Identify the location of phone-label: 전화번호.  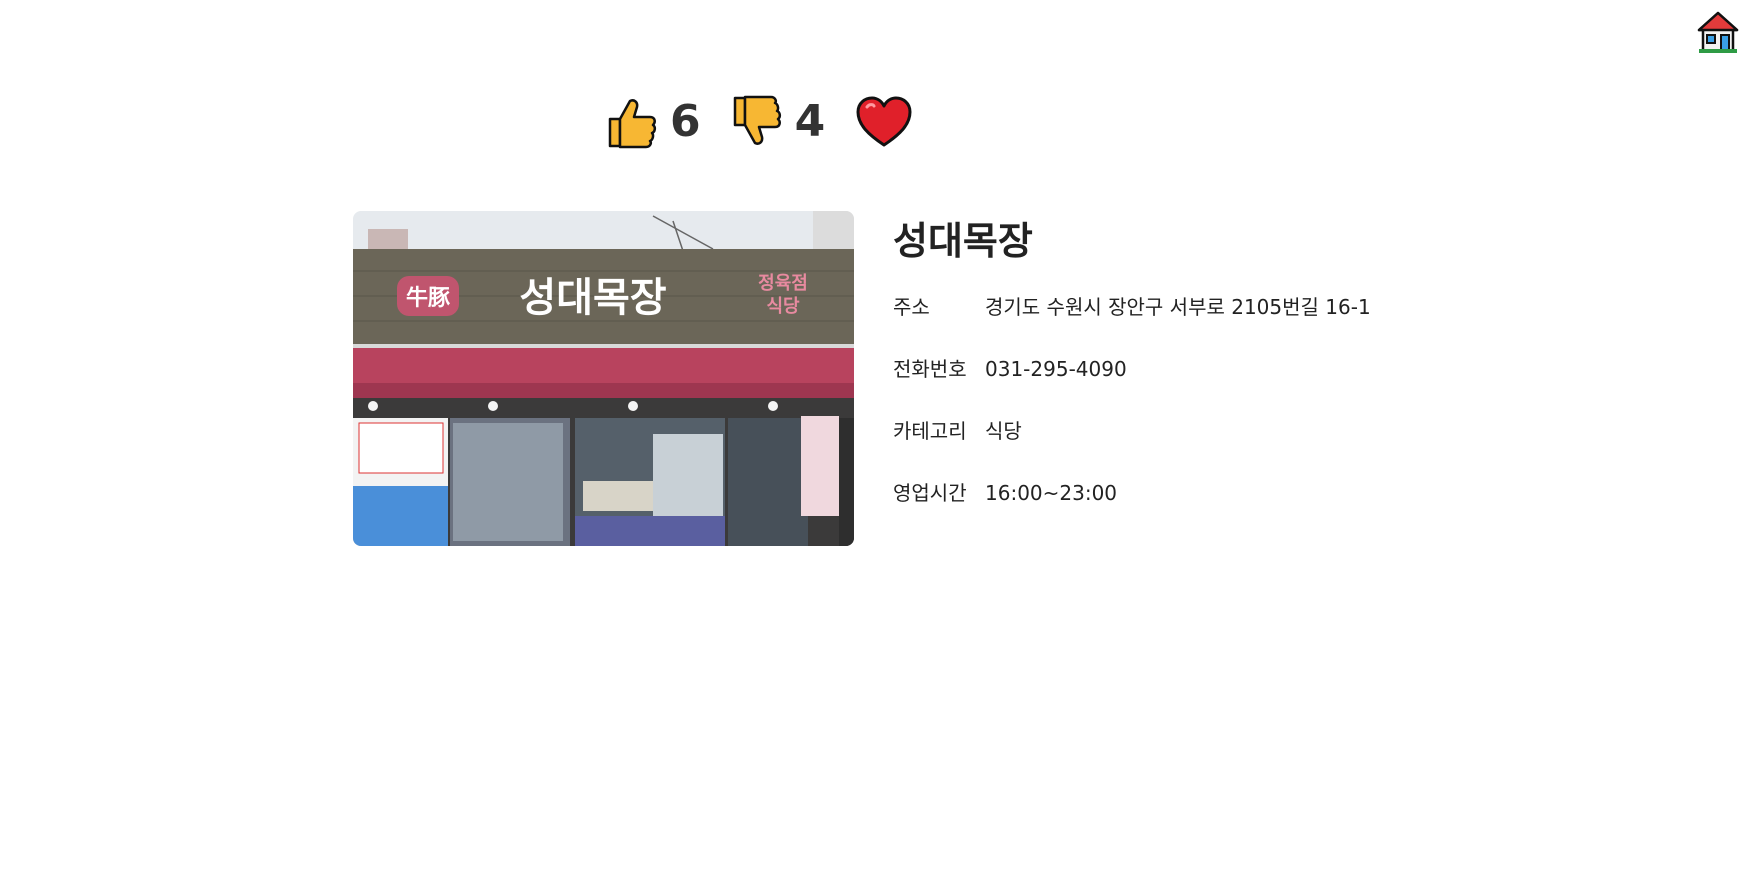
(930, 369).